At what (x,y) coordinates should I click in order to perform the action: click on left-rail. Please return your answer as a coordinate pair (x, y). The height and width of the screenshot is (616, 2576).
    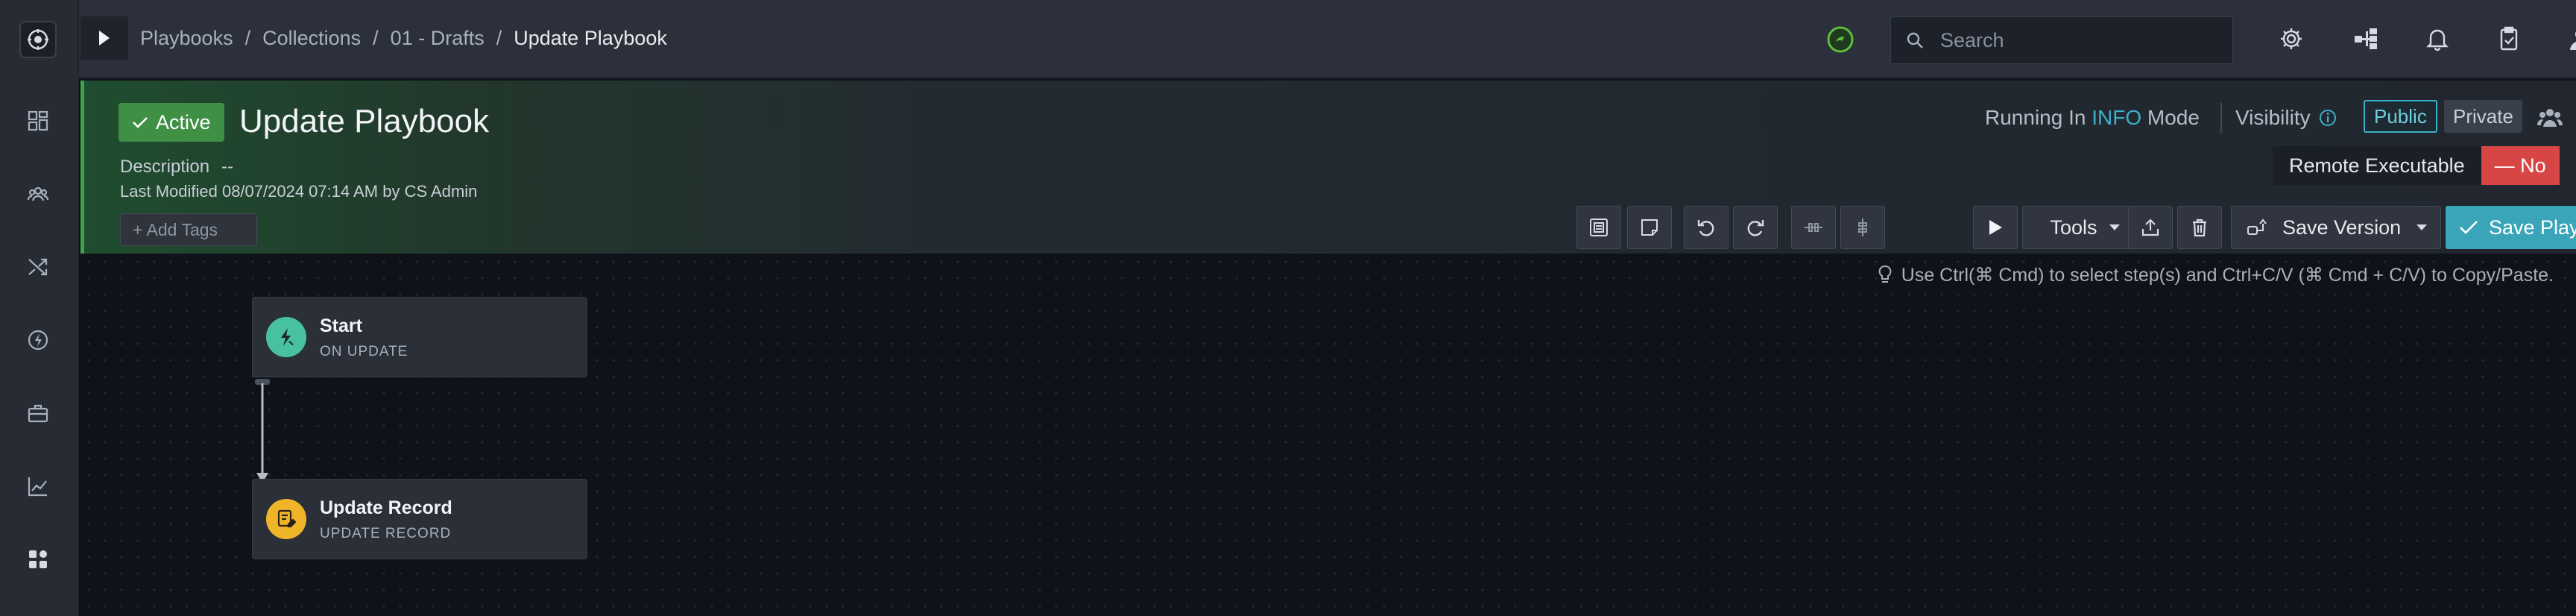
    Looking at the image, I should click on (39, 308).